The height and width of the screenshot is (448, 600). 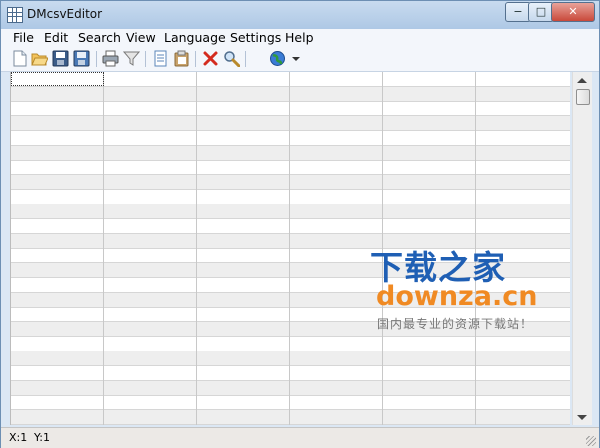 What do you see at coordinates (455, 324) in the screenshot?
I see `watermark-tagline: 国内最专业的资源下载站！` at bounding box center [455, 324].